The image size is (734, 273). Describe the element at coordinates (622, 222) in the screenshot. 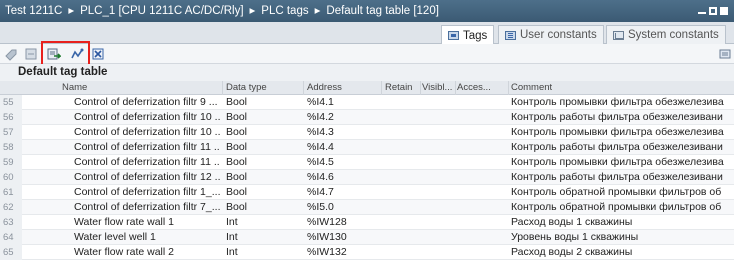

I see `tag-comment: Расход воды 1 скважины` at that location.